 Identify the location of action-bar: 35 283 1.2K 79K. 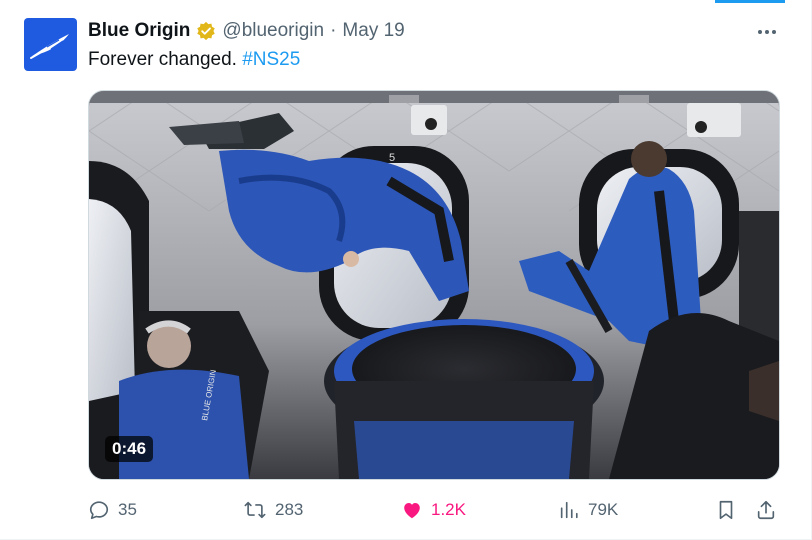
(438, 510).